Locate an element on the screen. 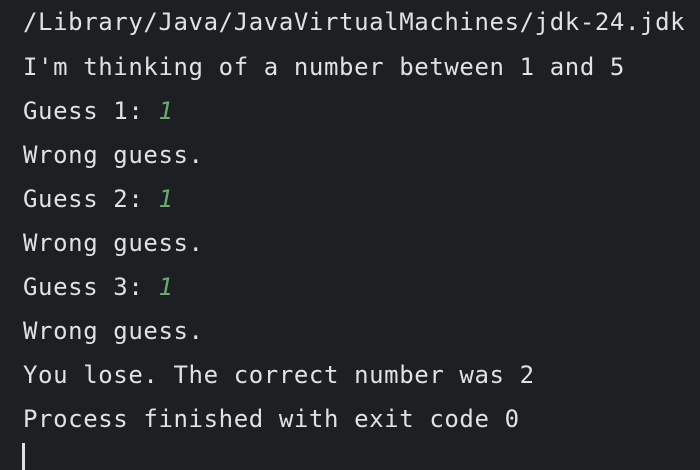  guess-input-2: 1 is located at coordinates (166, 199).